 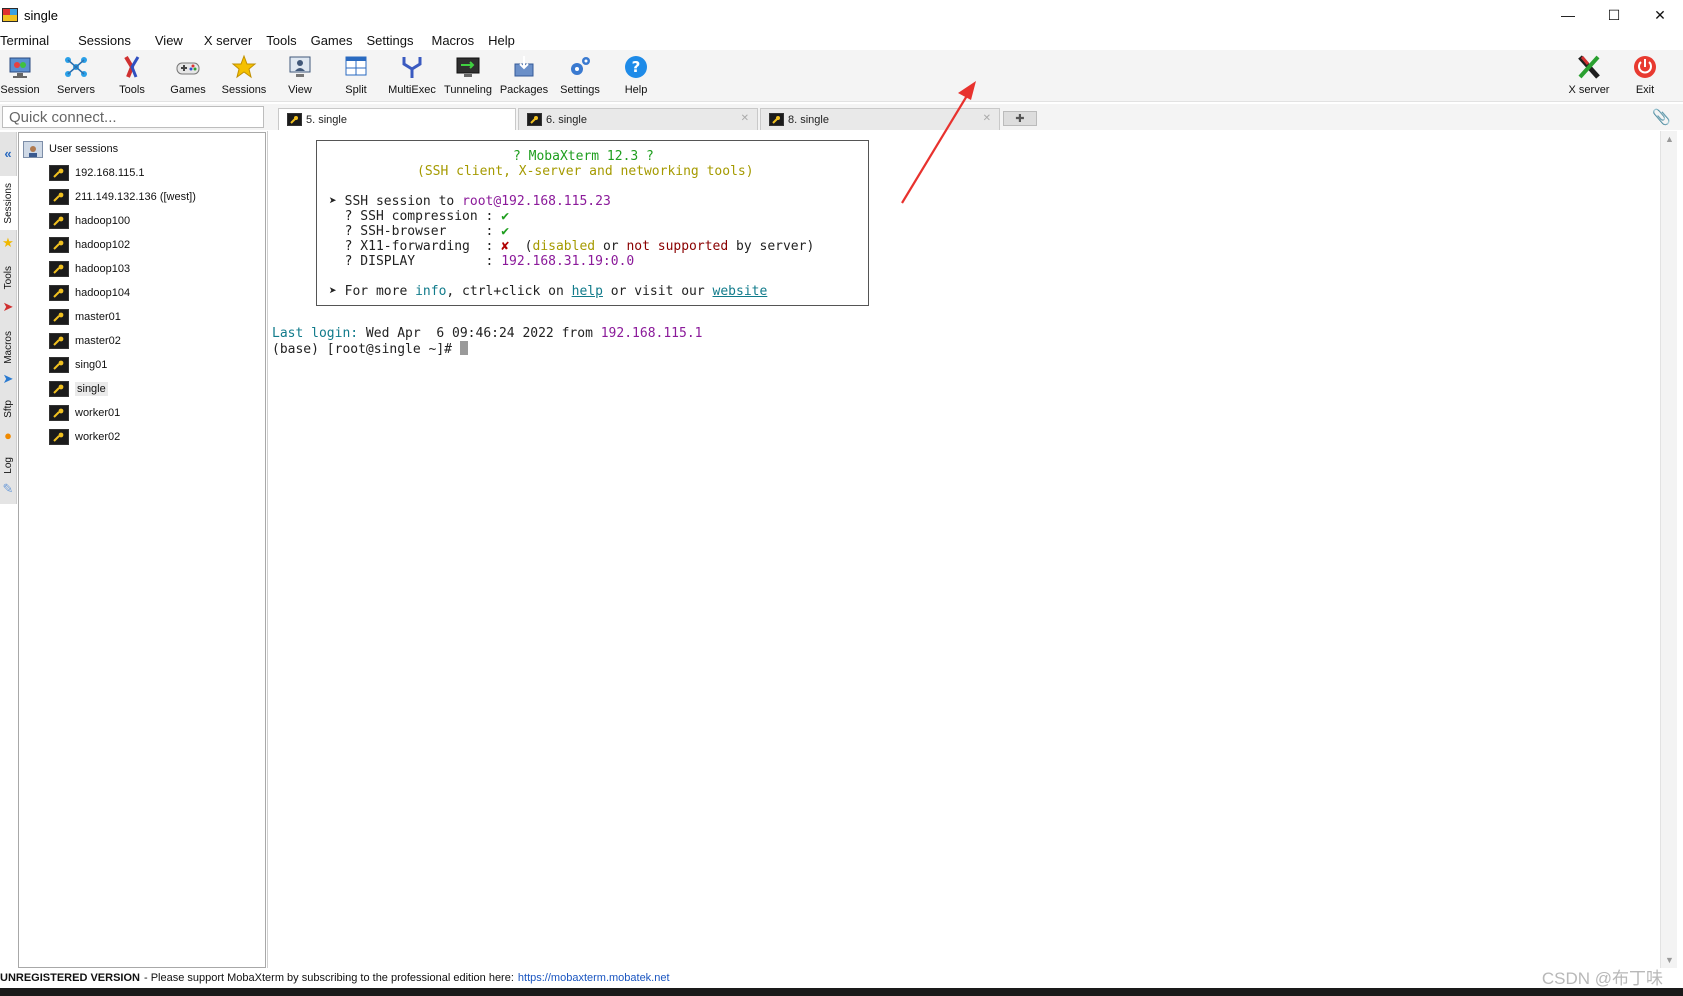 I want to click on plus-icon: ✚, so click(x=1020, y=119).